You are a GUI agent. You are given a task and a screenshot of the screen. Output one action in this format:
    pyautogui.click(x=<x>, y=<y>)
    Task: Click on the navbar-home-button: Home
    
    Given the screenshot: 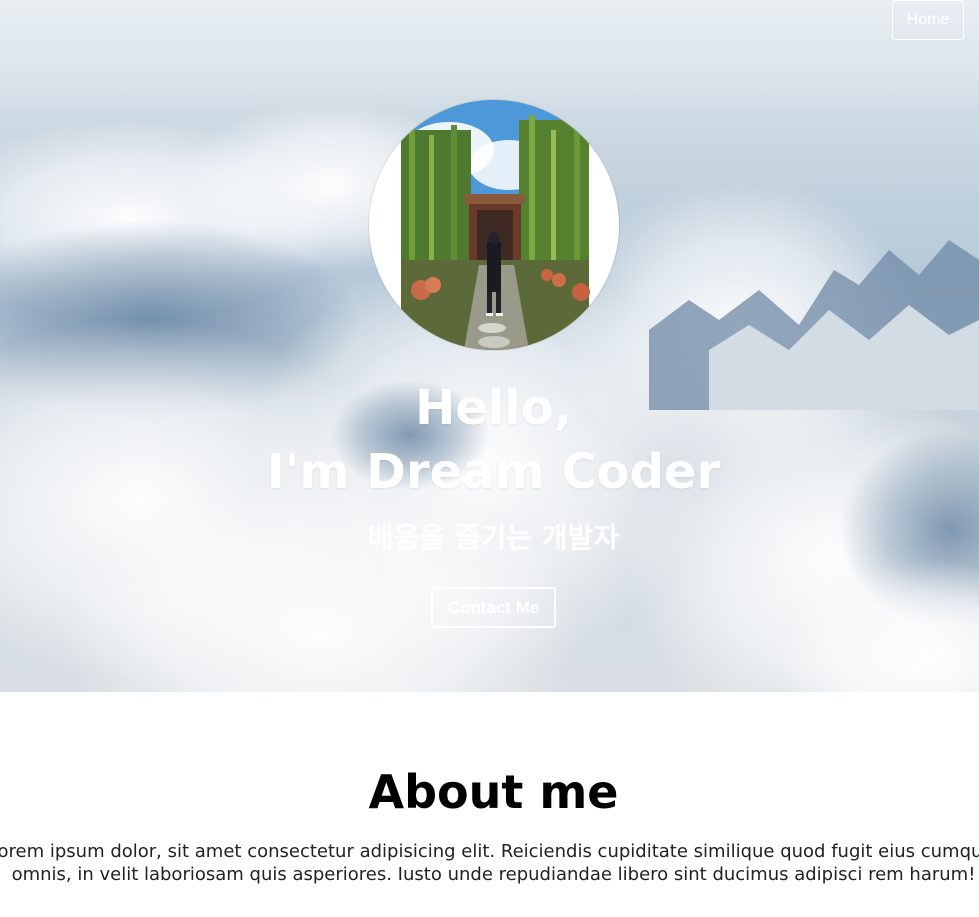 What is the action you would take?
    pyautogui.click(x=928, y=20)
    